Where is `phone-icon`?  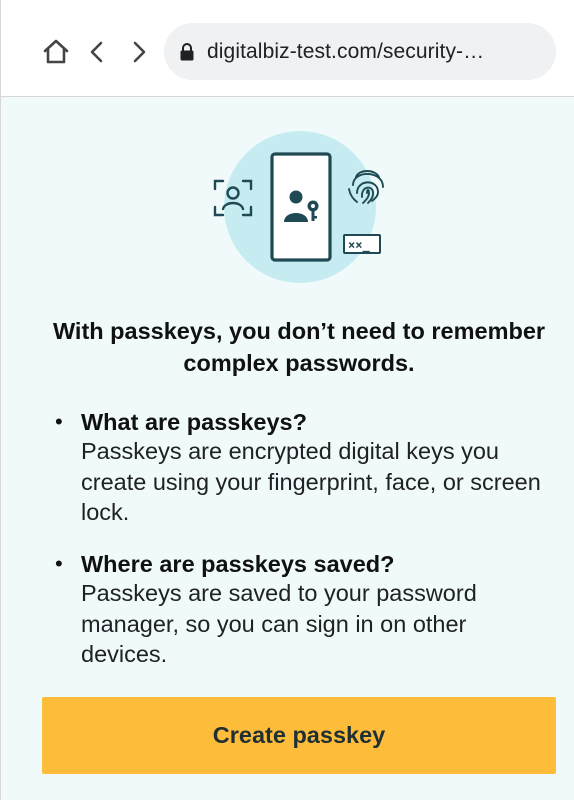 phone-icon is located at coordinates (301, 207).